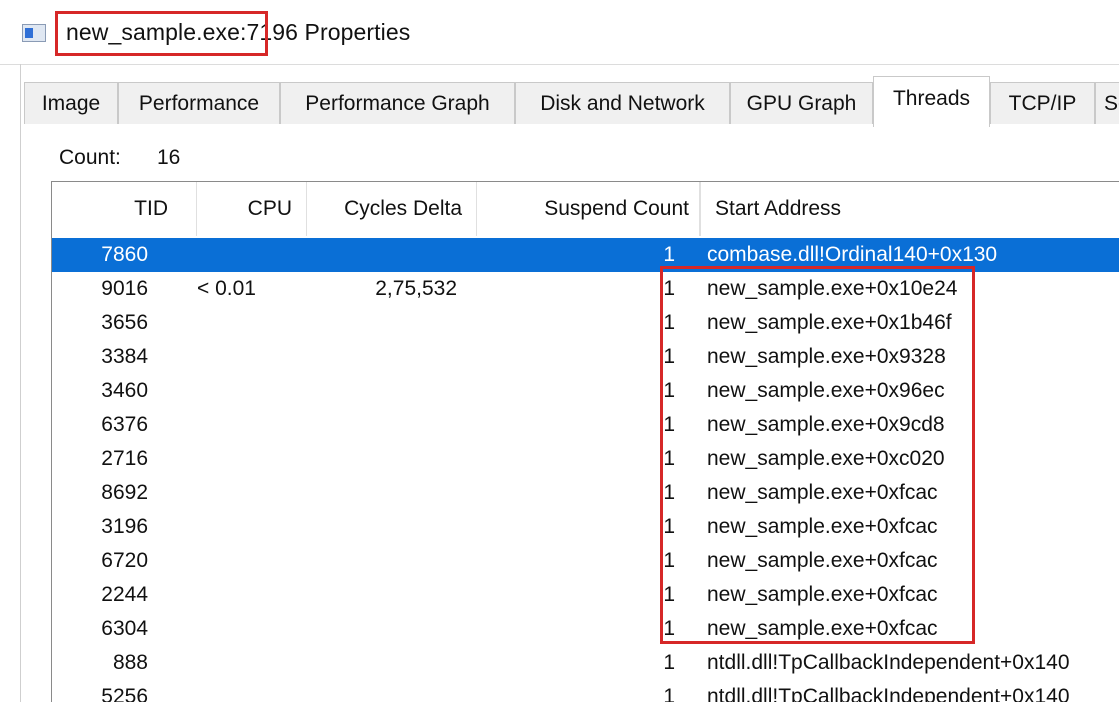  Describe the element at coordinates (392, 209) in the screenshot. I see `column-header-cycles-delta: Cycles Delta` at that location.